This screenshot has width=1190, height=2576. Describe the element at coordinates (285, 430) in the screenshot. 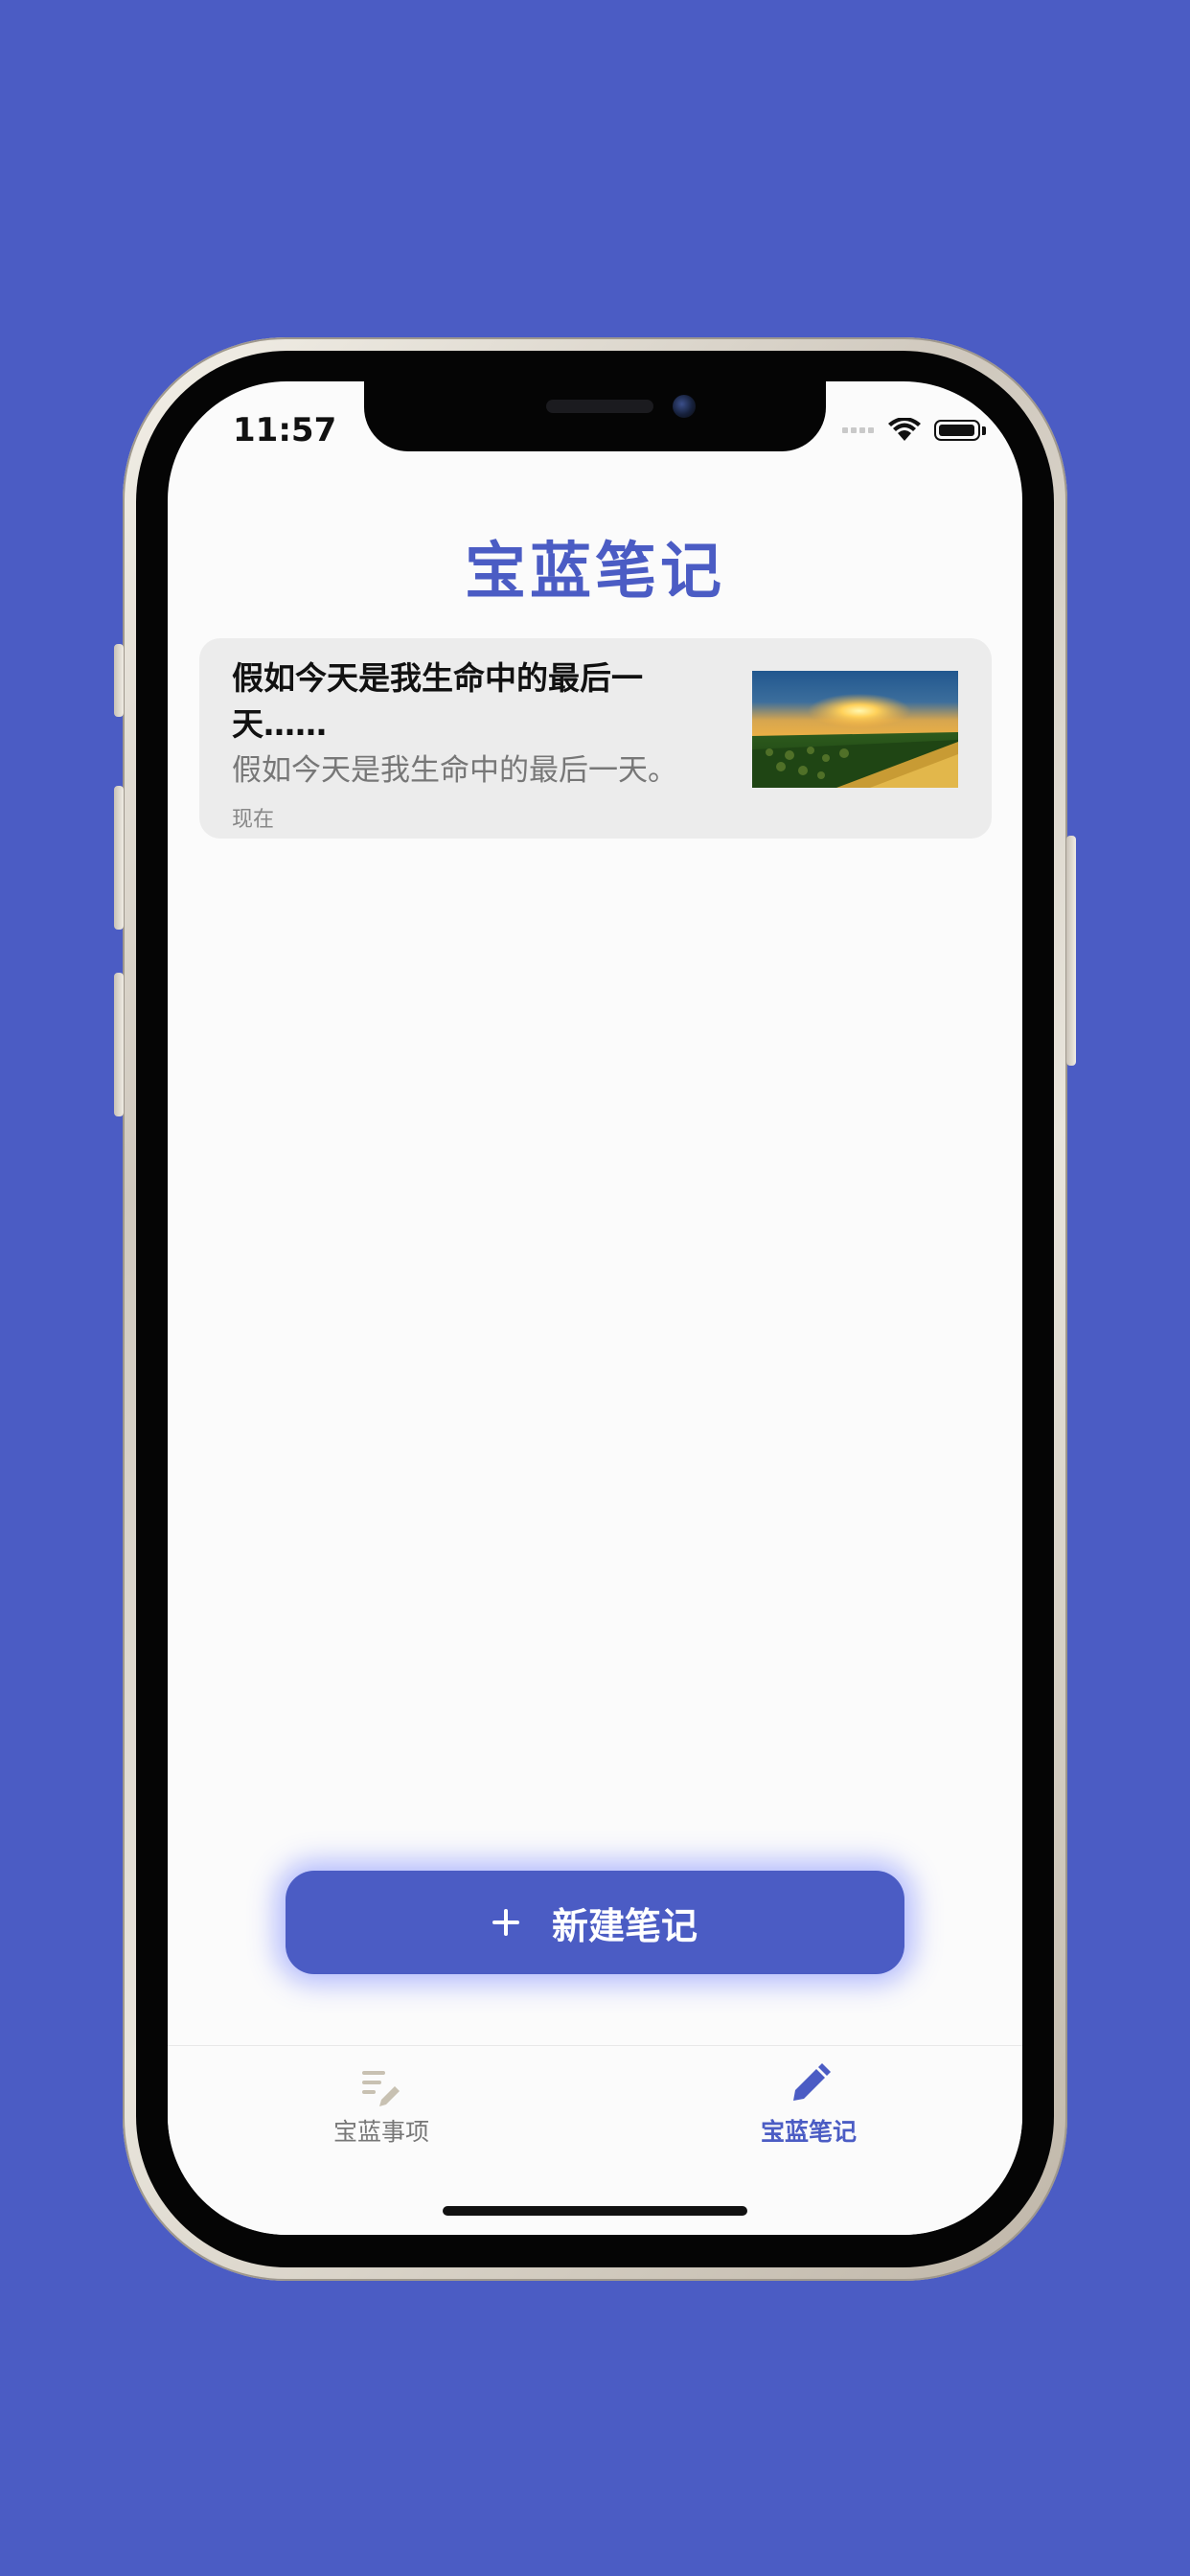

I see `status-time: 11:57` at that location.